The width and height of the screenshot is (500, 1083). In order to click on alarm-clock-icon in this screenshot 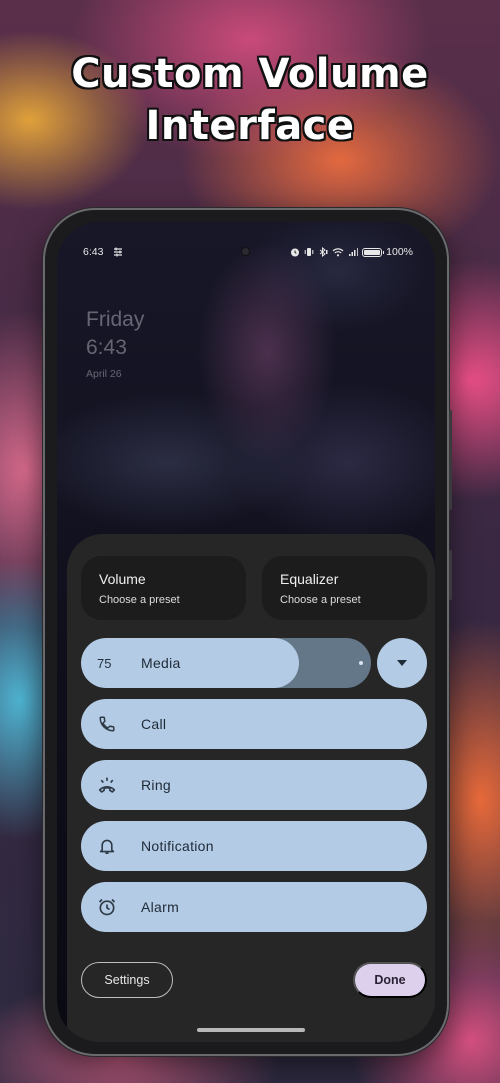, I will do `click(107, 907)`.